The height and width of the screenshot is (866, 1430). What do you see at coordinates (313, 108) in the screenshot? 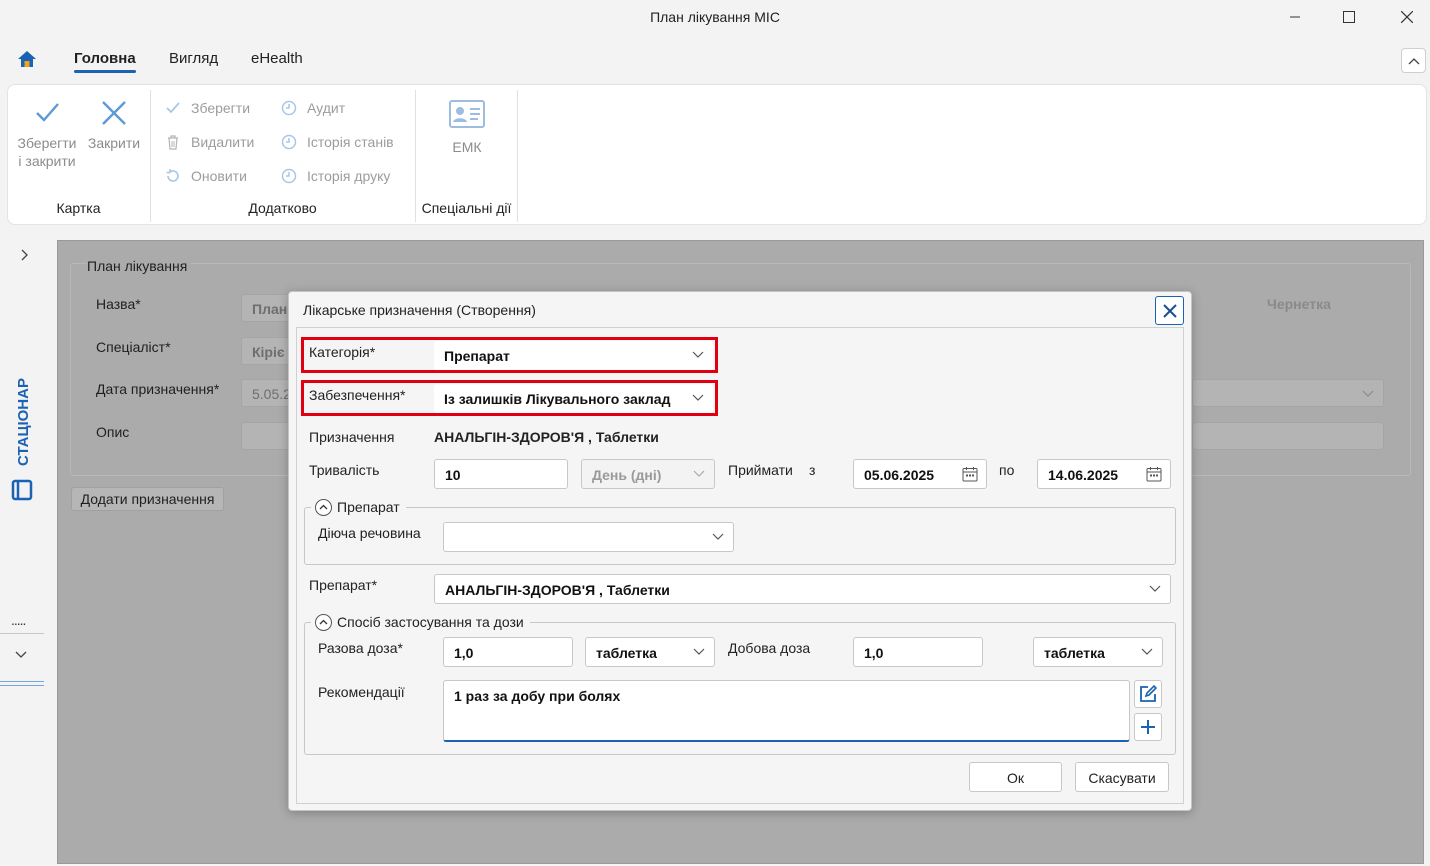
I see `audit-button: Аудит` at bounding box center [313, 108].